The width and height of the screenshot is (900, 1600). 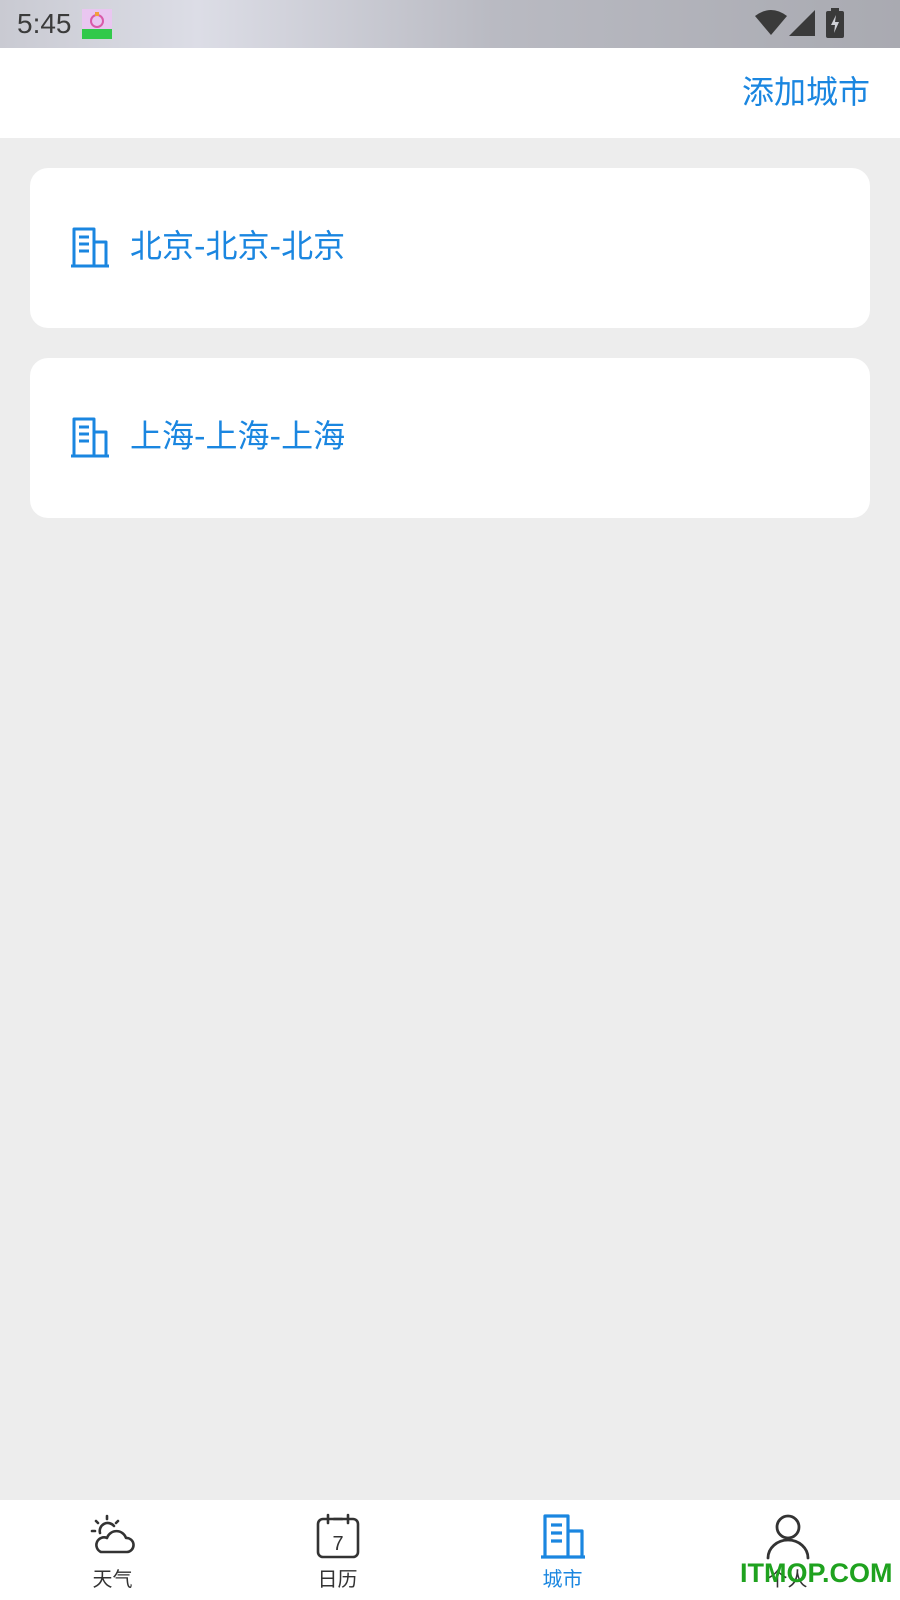 What do you see at coordinates (44, 23) in the screenshot?
I see `status-time: 5:45` at bounding box center [44, 23].